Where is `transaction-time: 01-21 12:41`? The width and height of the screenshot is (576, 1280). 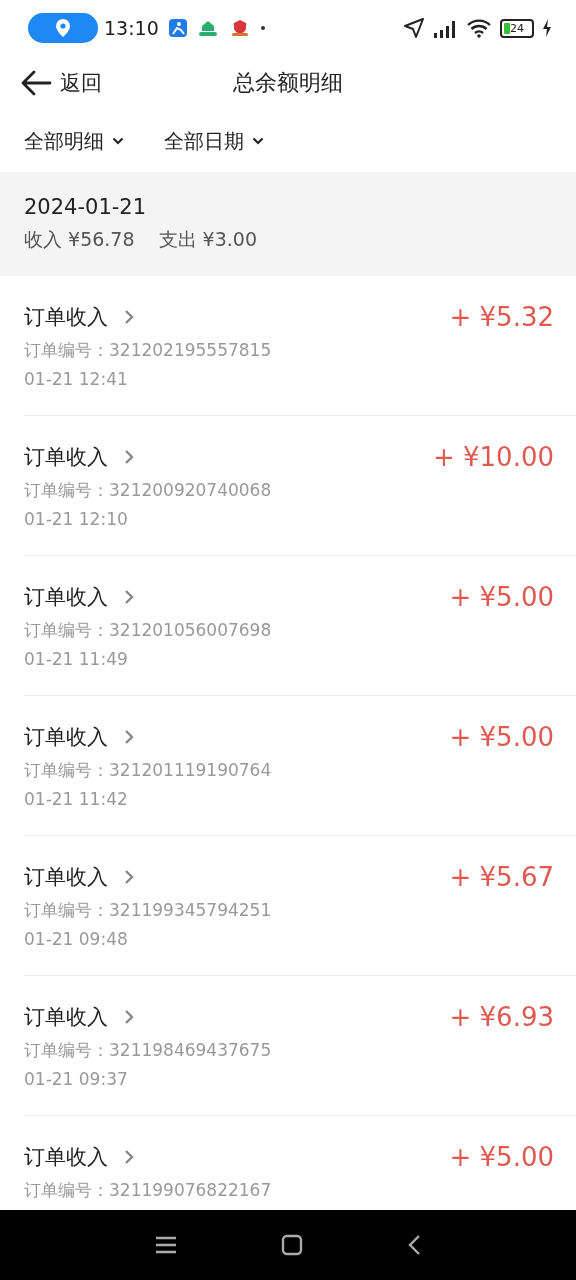
transaction-time: 01-21 12:41 is located at coordinates (76, 379).